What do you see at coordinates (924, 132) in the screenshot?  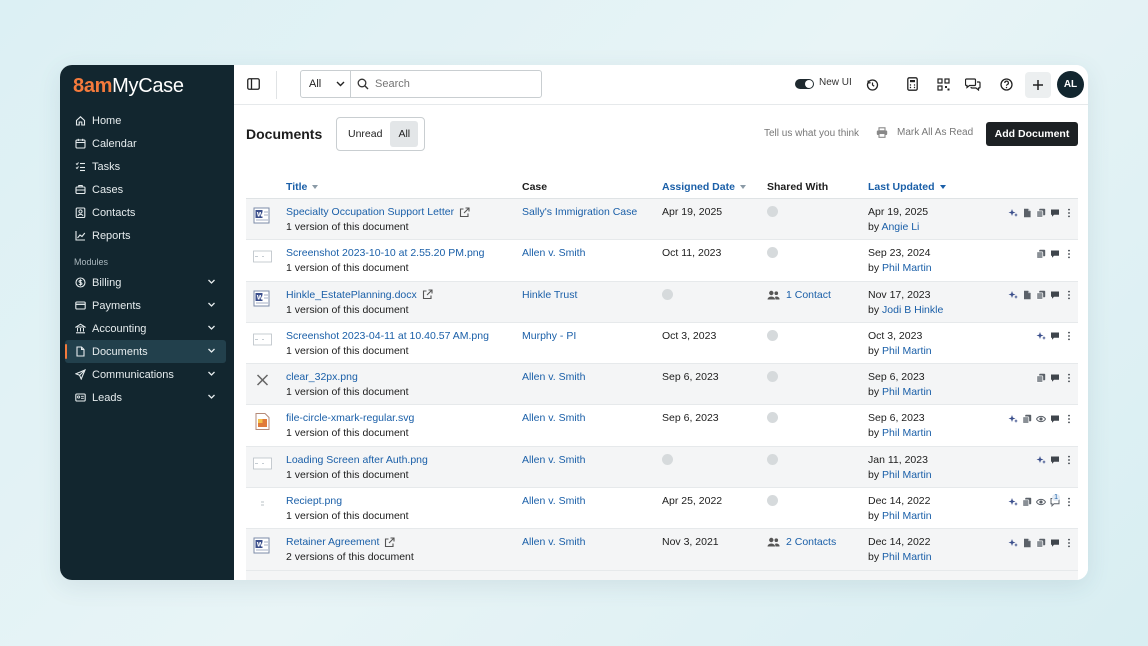 I see `mark-all-read-button: Mark All As Read` at bounding box center [924, 132].